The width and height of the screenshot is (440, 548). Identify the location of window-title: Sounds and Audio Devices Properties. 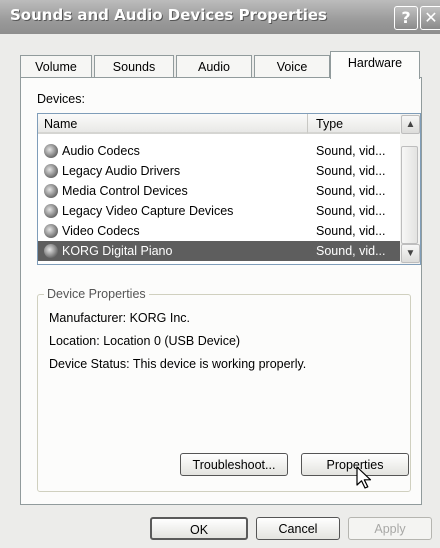
(168, 15).